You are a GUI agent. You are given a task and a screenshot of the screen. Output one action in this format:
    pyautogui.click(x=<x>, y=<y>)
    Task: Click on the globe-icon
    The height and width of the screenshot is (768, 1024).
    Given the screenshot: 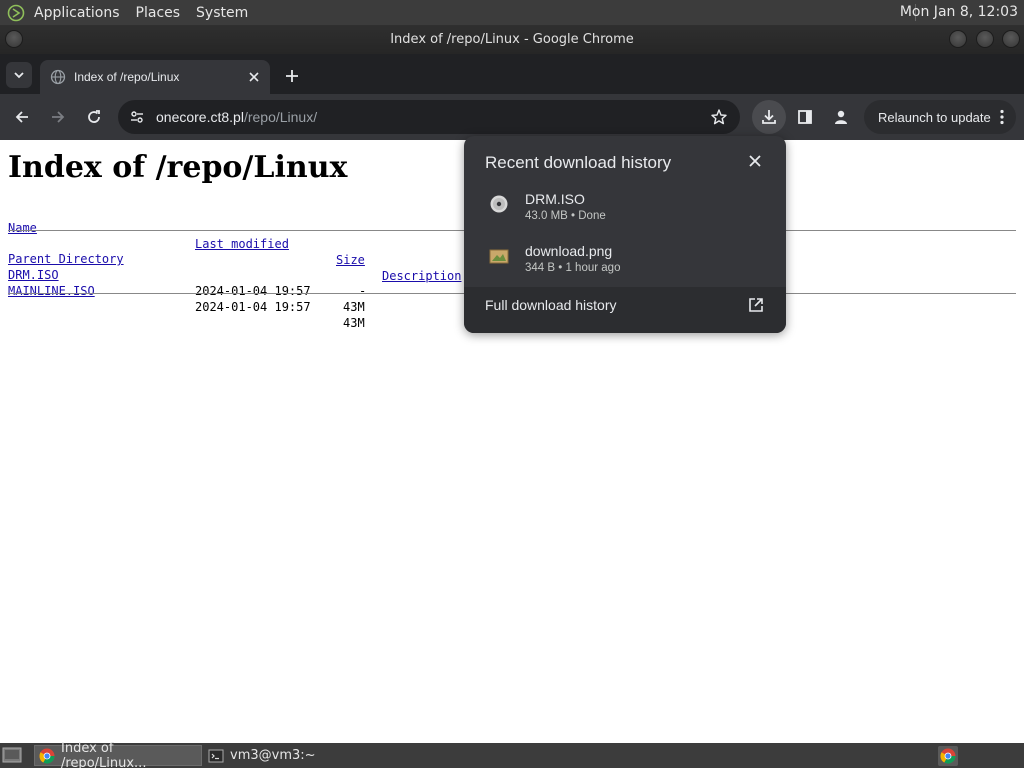 What is the action you would take?
    pyautogui.click(x=58, y=77)
    